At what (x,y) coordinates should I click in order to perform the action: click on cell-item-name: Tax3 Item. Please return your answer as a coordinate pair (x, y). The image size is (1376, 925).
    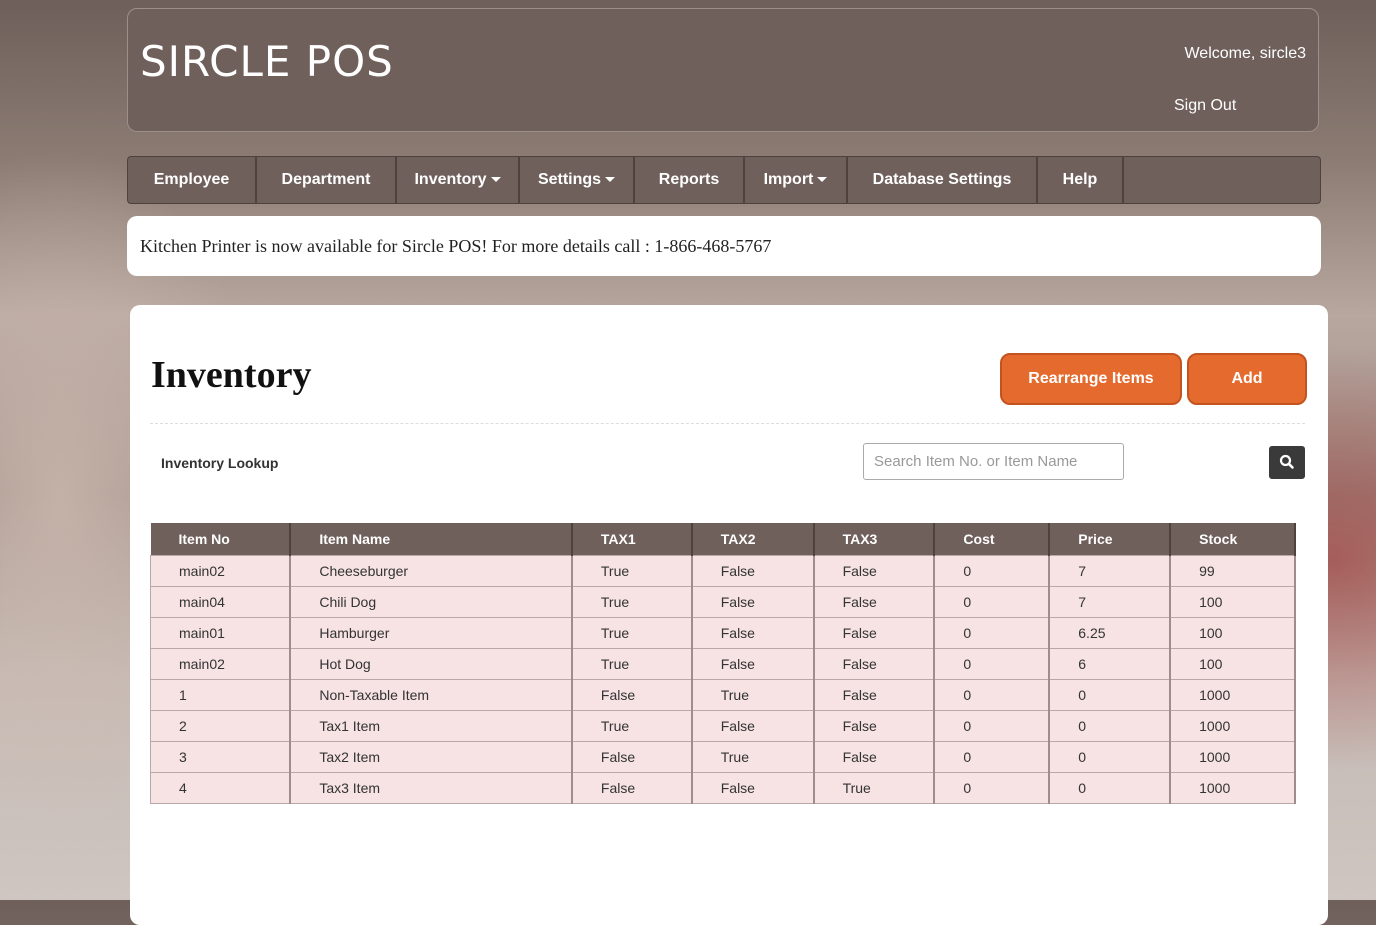
    Looking at the image, I should click on (431, 787).